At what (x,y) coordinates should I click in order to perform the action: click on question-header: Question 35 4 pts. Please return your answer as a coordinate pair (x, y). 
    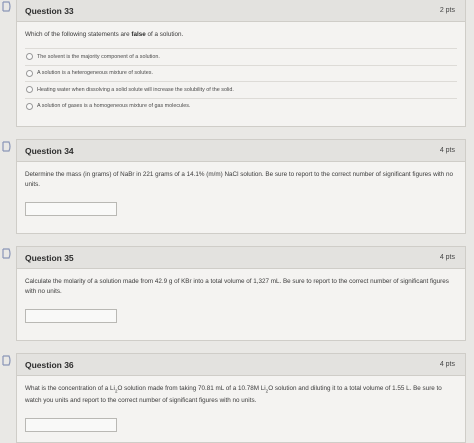
    Looking at the image, I should click on (241, 258).